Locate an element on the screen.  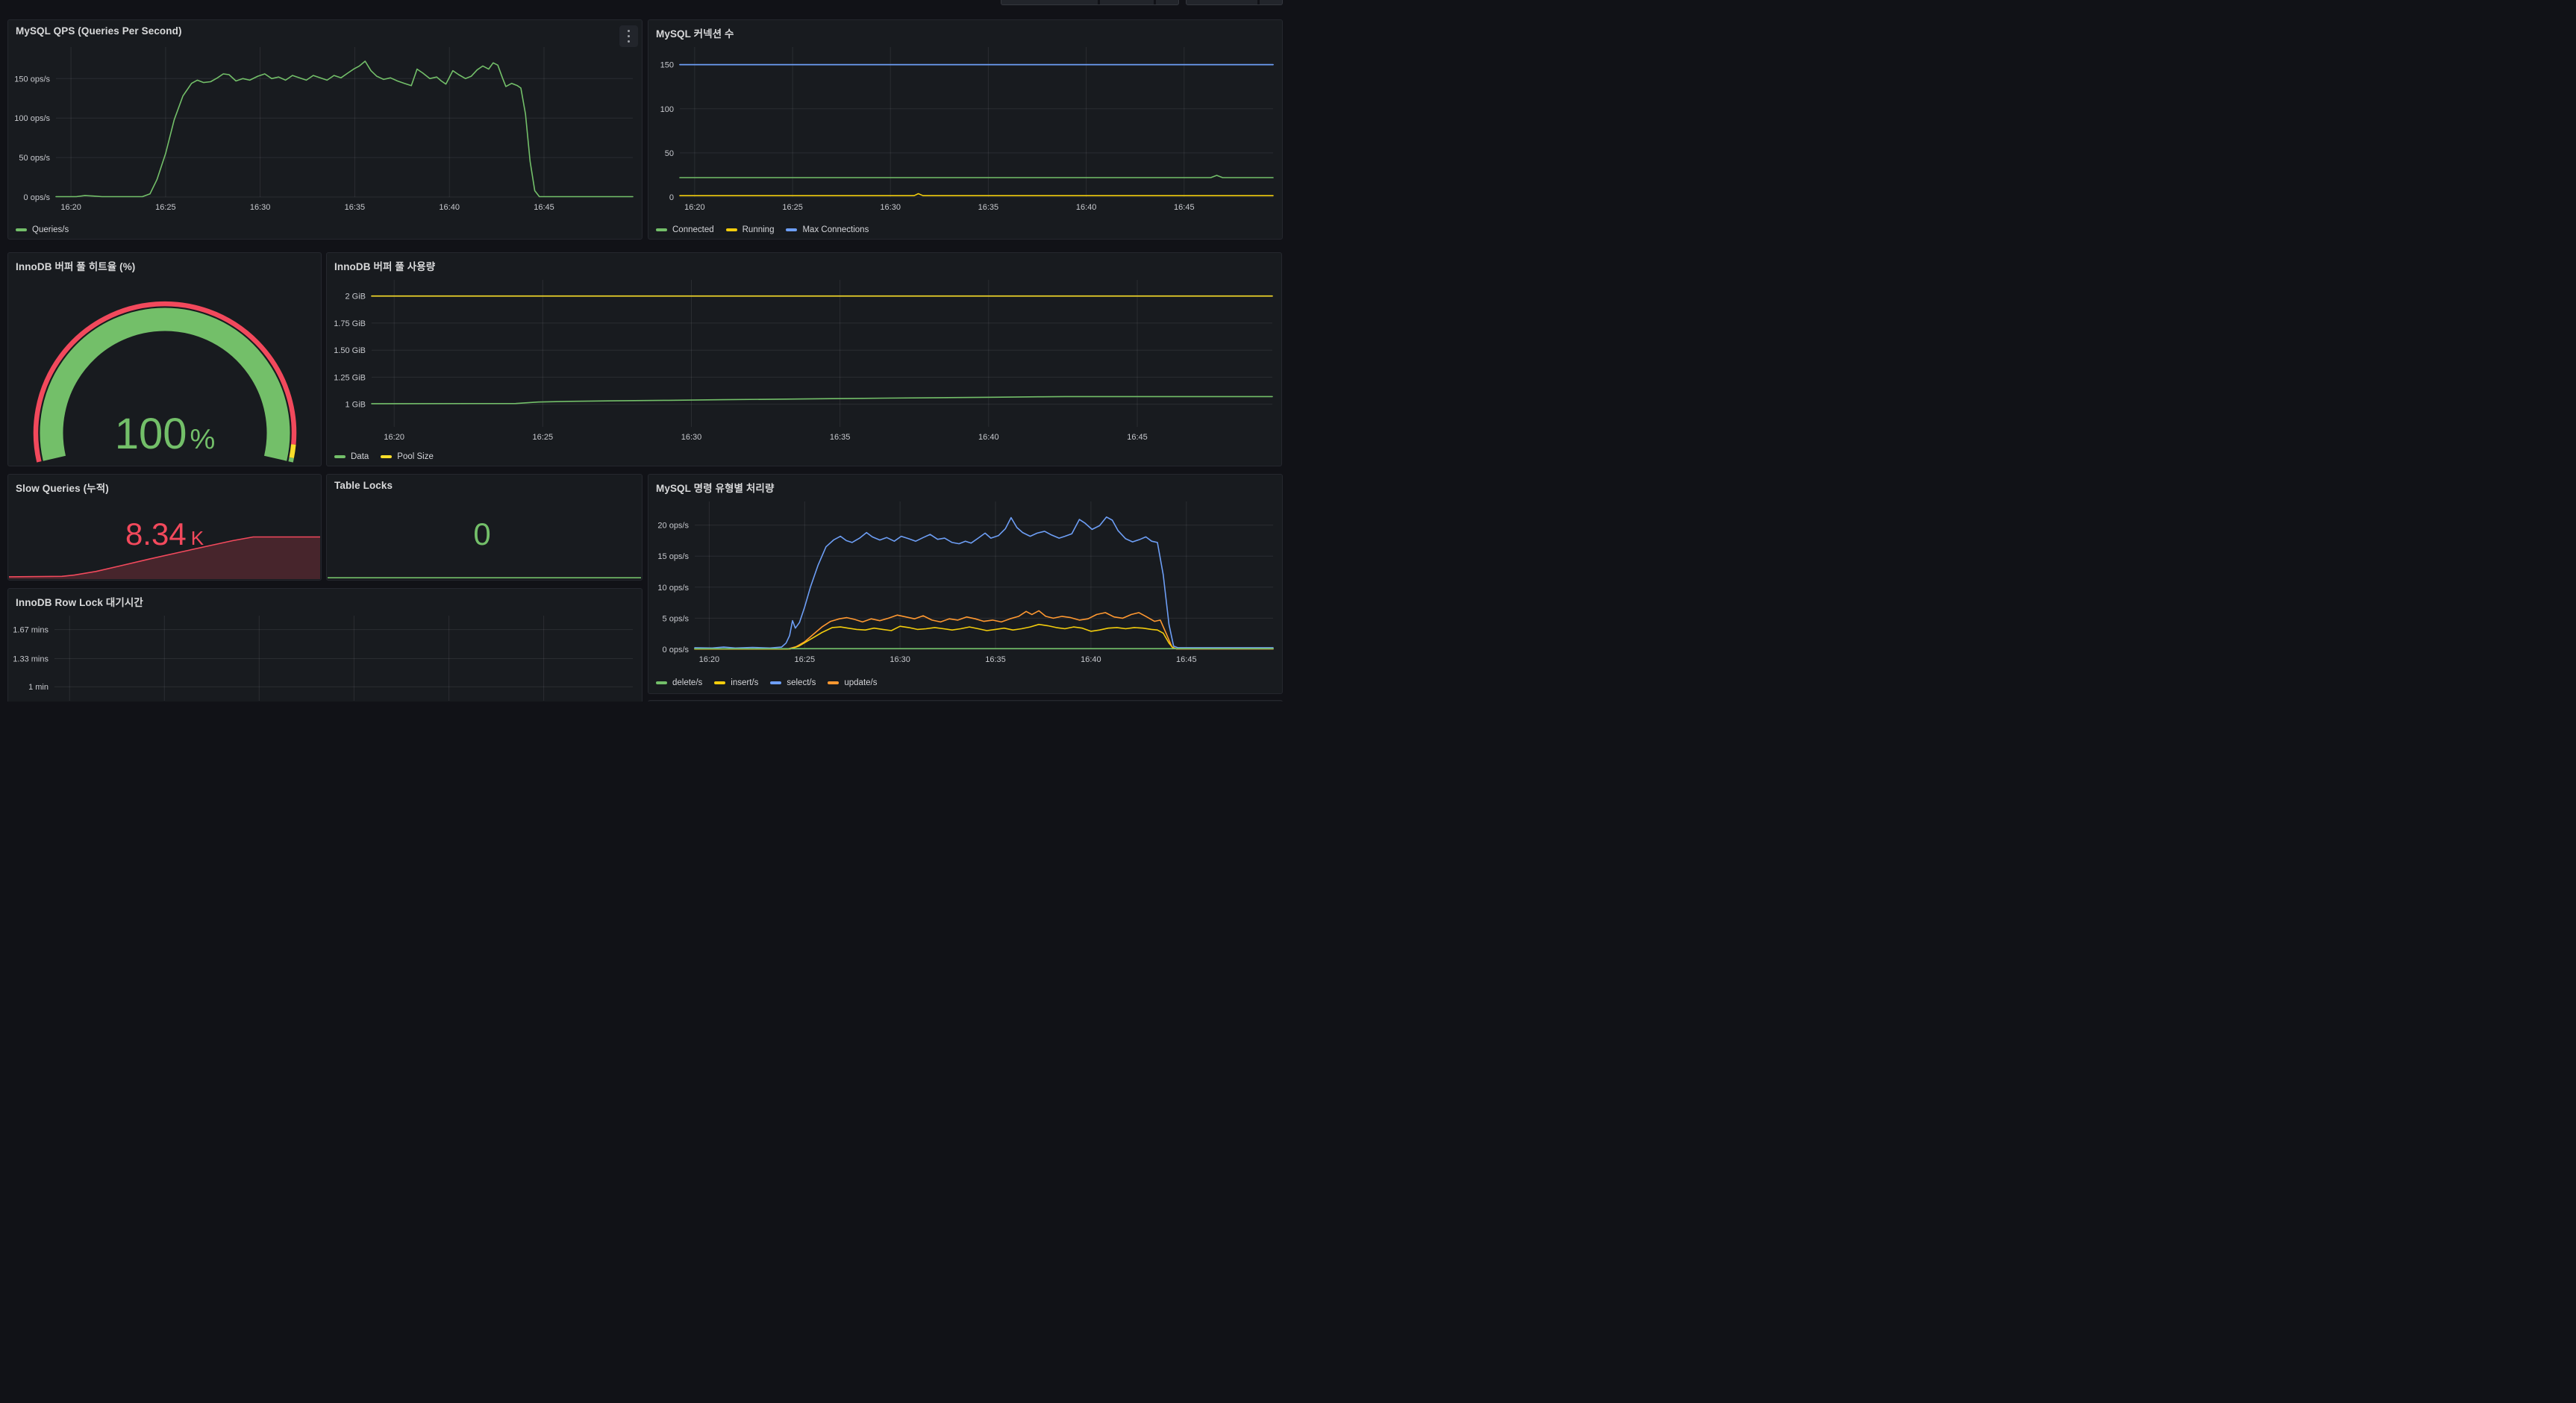
svg-text: 150 ops/s is located at coordinates (32, 80).